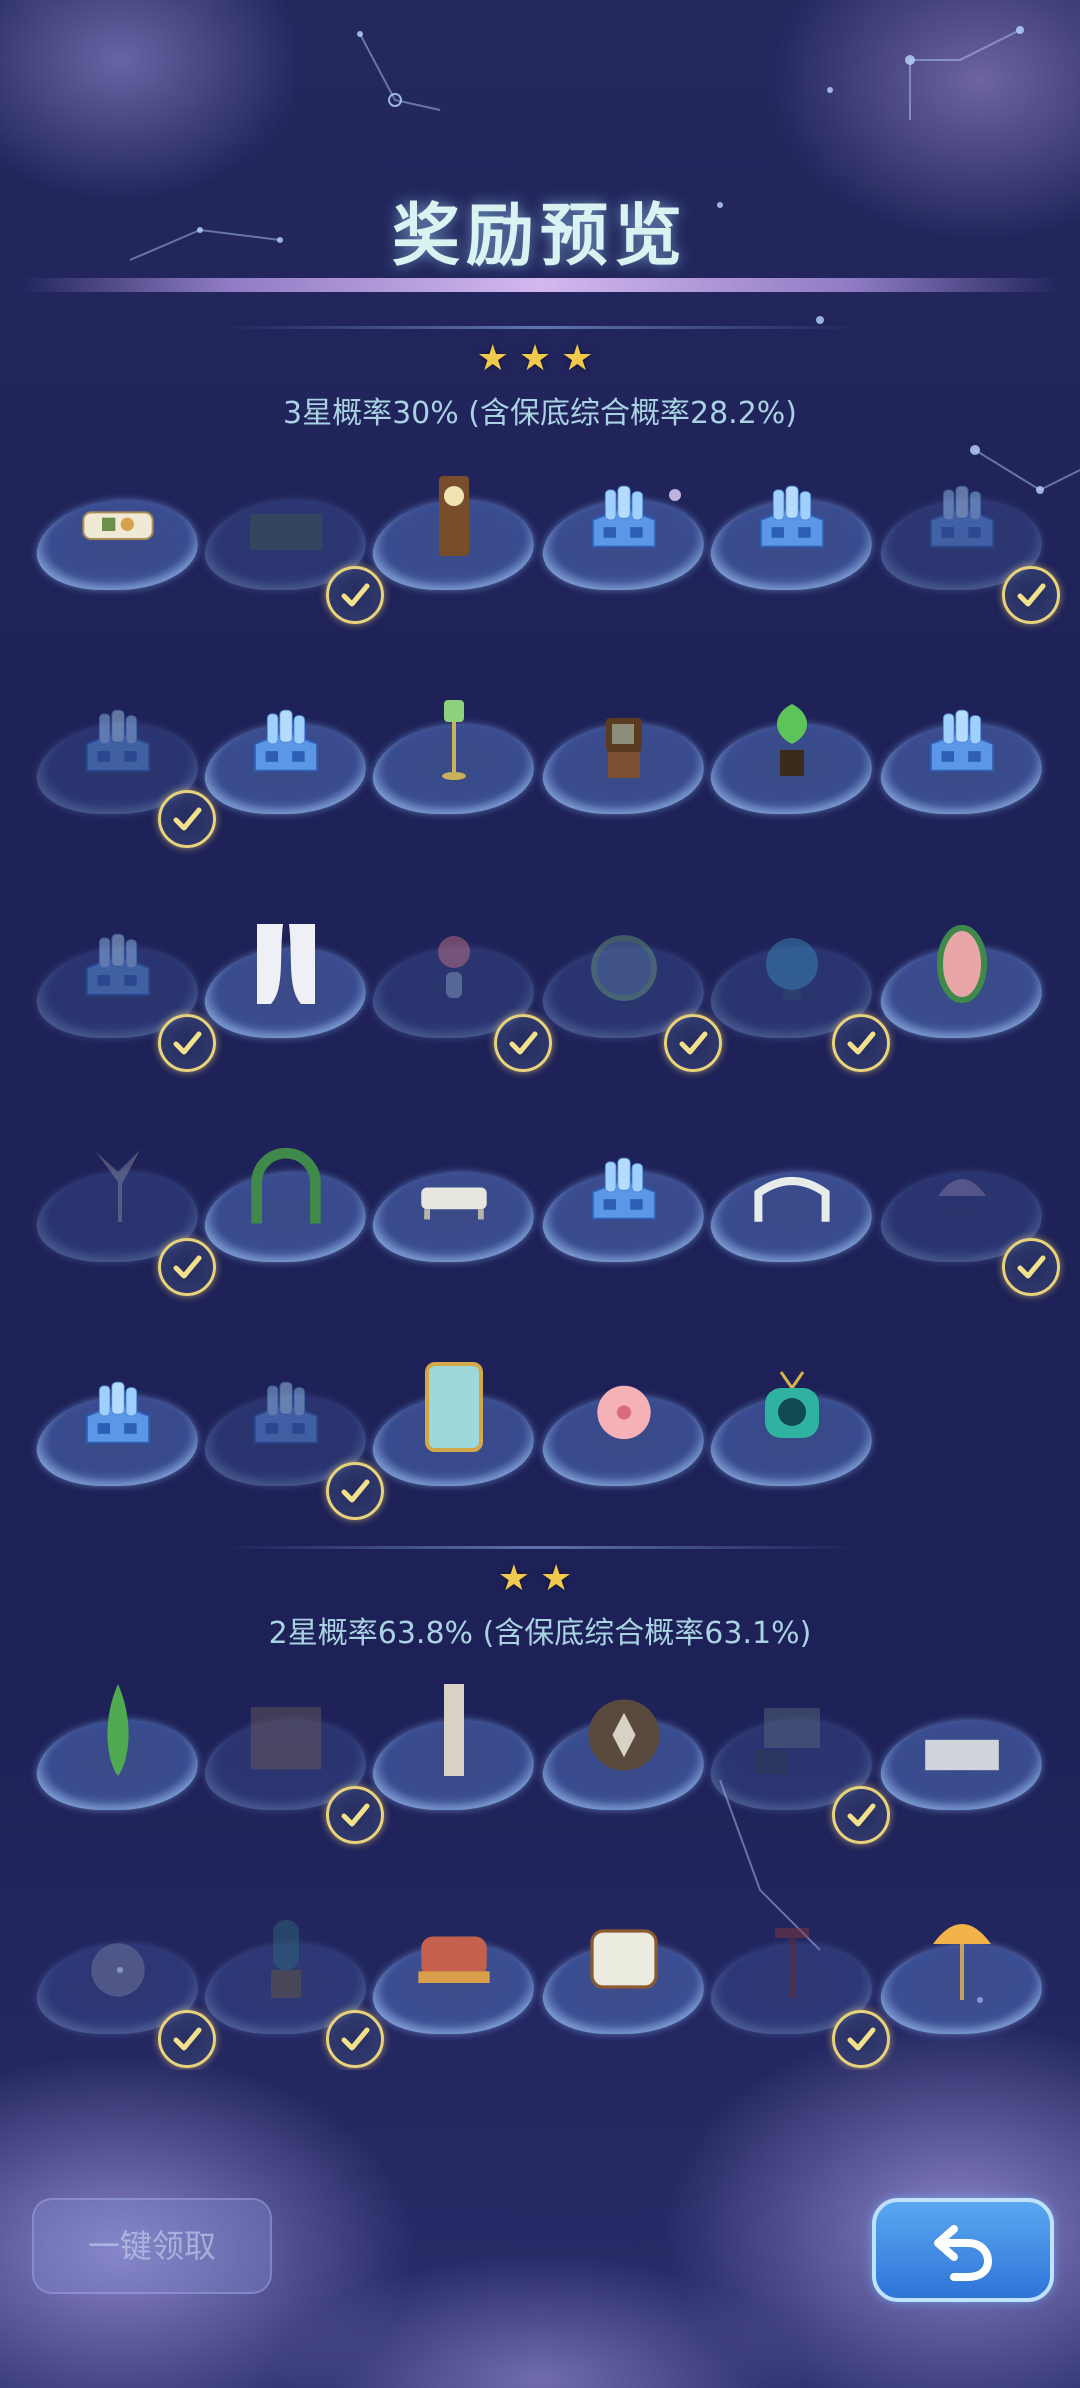 The width and height of the screenshot is (1080, 2388). I want to click on back-button, so click(963, 2250).